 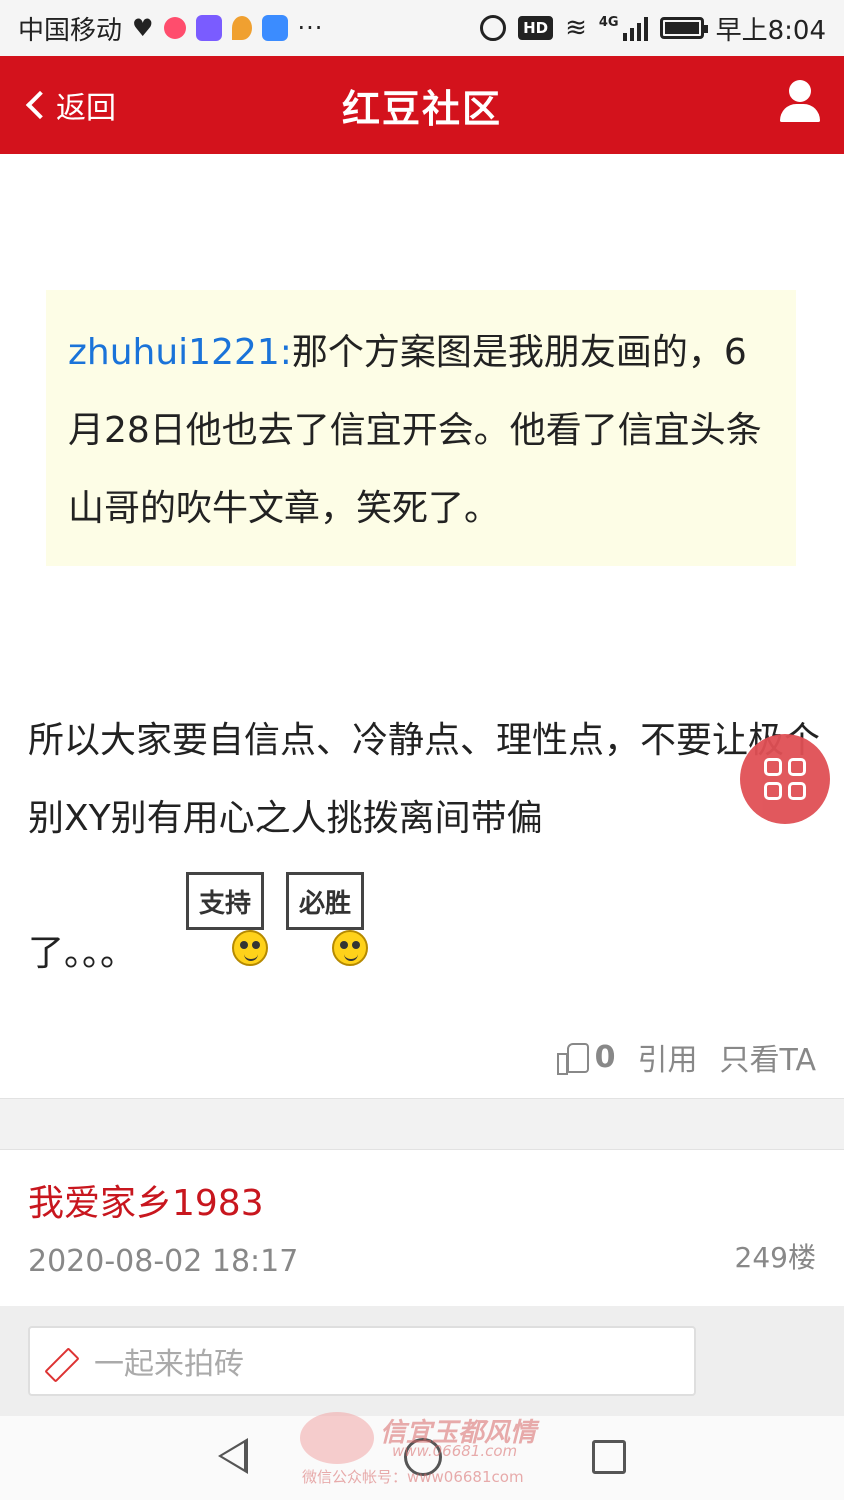 I want to click on only-ta-button: 只看TA, so click(x=767, y=1057).